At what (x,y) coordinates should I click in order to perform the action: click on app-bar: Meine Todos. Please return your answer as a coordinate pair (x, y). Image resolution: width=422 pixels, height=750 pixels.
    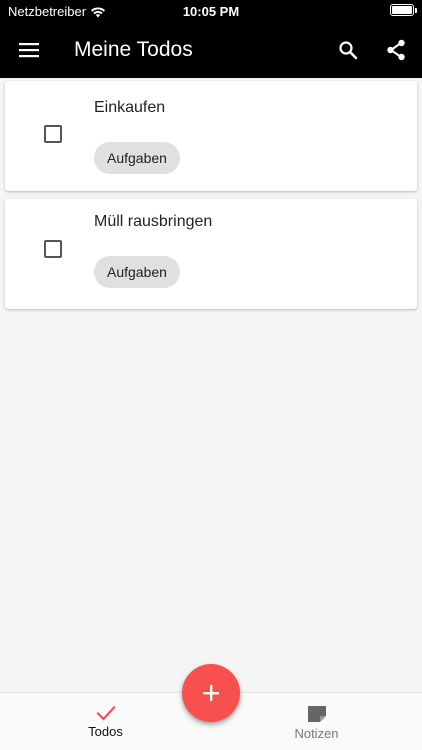
    Looking at the image, I should click on (211, 50).